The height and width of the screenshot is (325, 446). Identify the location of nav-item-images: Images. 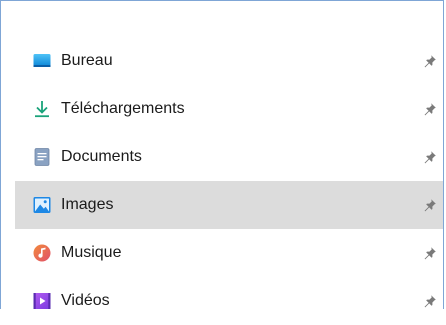
(229, 205).